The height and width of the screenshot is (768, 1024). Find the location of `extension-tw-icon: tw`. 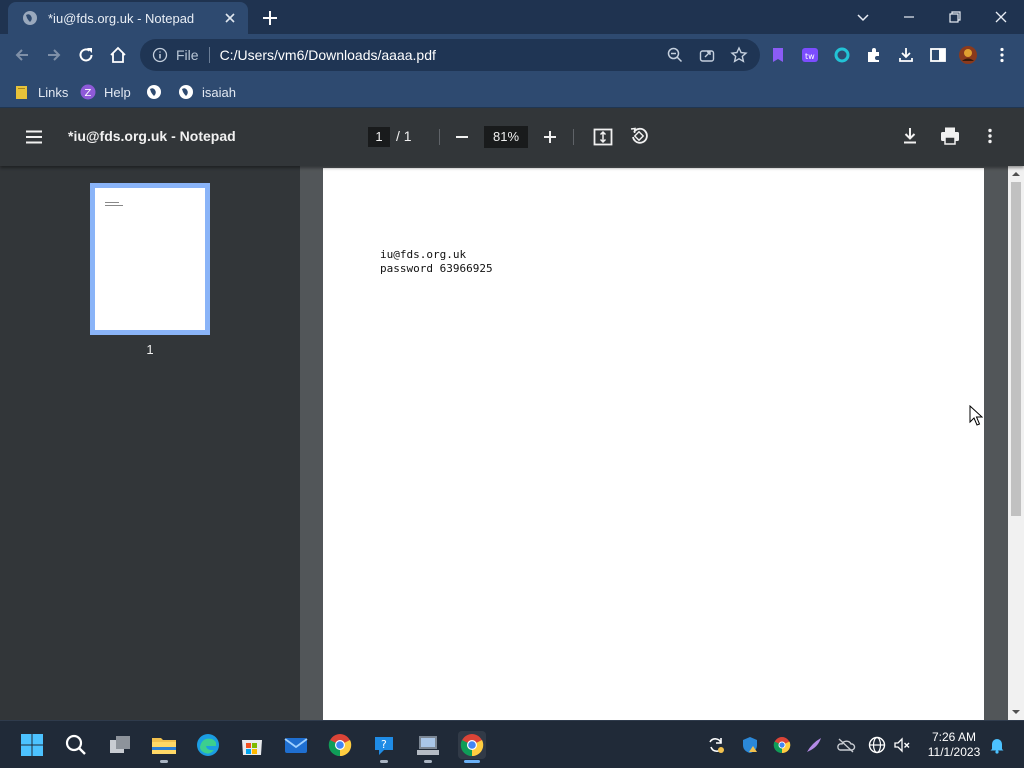

extension-tw-icon: tw is located at coordinates (810, 55).